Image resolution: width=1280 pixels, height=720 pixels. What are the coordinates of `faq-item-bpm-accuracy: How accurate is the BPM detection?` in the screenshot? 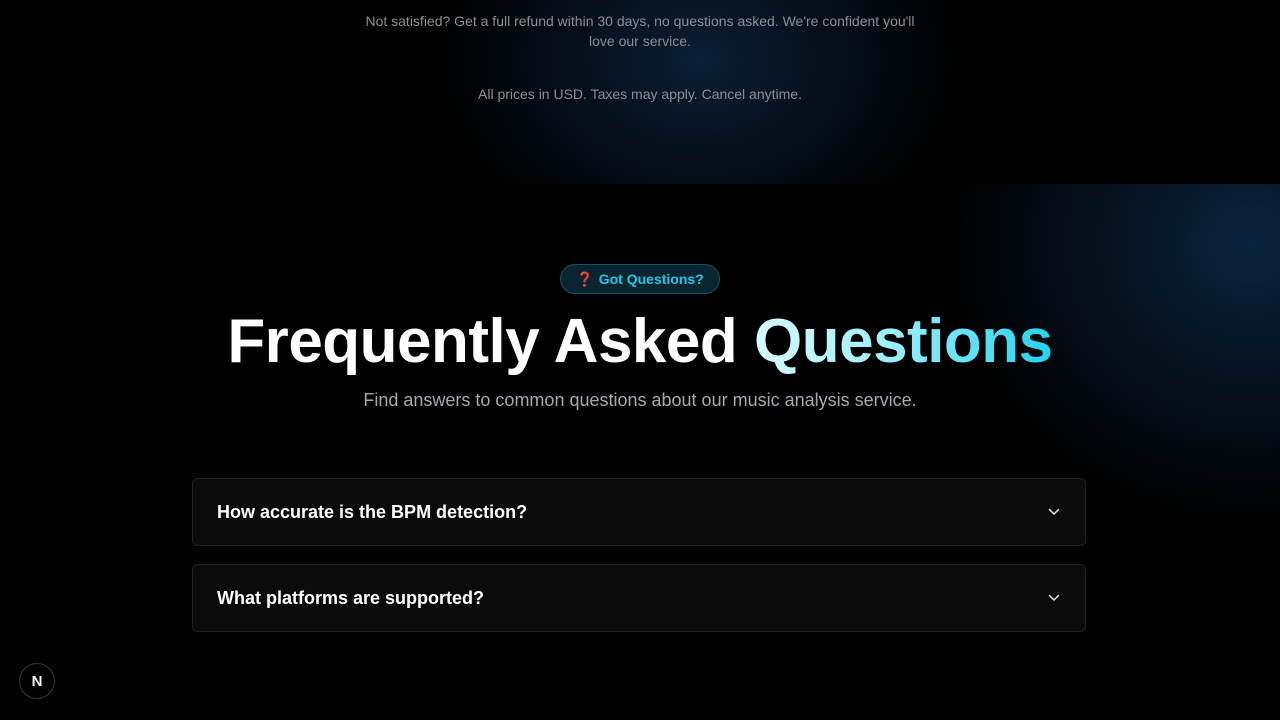 It's located at (639, 512).